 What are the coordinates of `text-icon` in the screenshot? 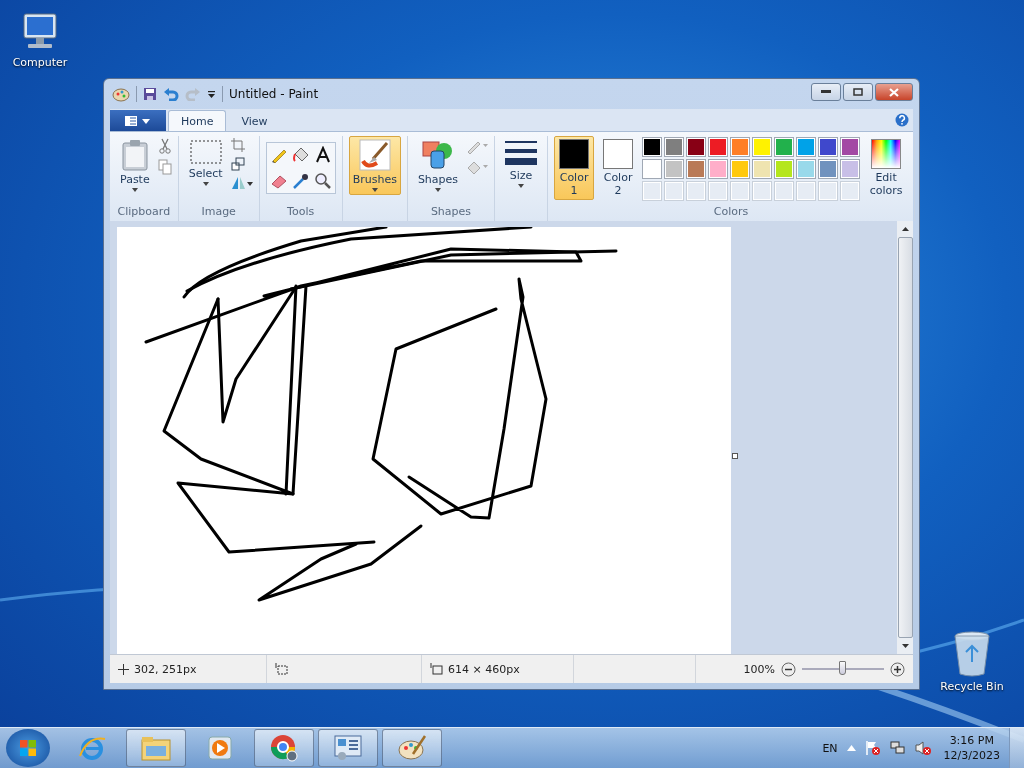 It's located at (322, 155).